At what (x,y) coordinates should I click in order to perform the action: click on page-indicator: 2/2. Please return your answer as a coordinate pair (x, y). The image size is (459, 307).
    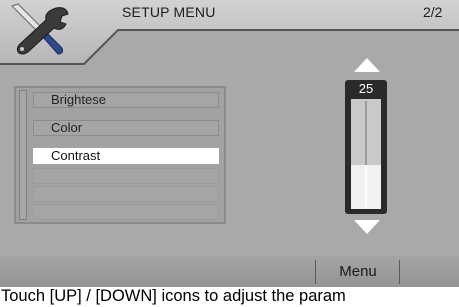
    Looking at the image, I should click on (433, 12).